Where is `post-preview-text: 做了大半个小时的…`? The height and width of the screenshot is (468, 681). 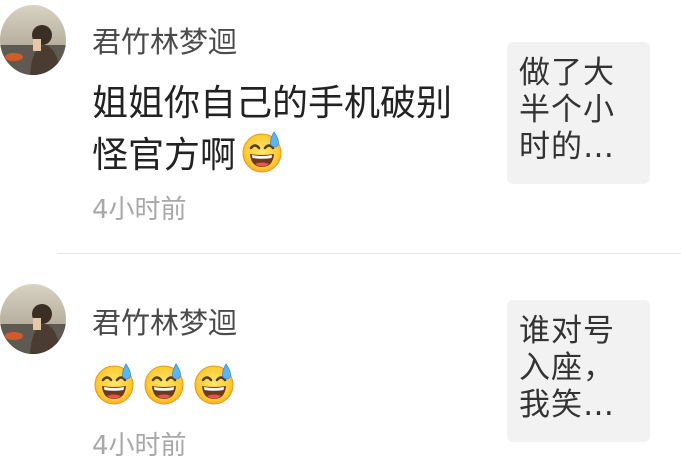 post-preview-text: 做了大半个小时的… is located at coordinates (567, 110).